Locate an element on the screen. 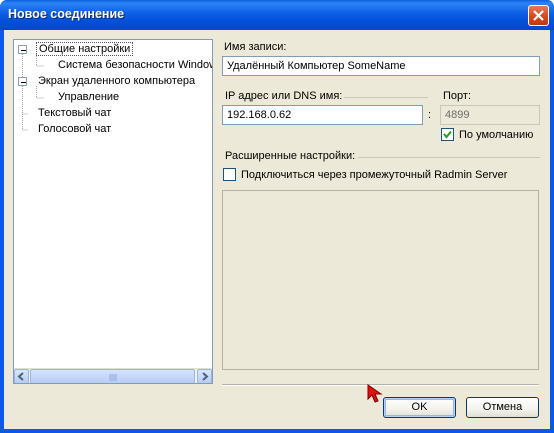 The width and height of the screenshot is (554, 433). port-label: Порт: is located at coordinates (457, 96).